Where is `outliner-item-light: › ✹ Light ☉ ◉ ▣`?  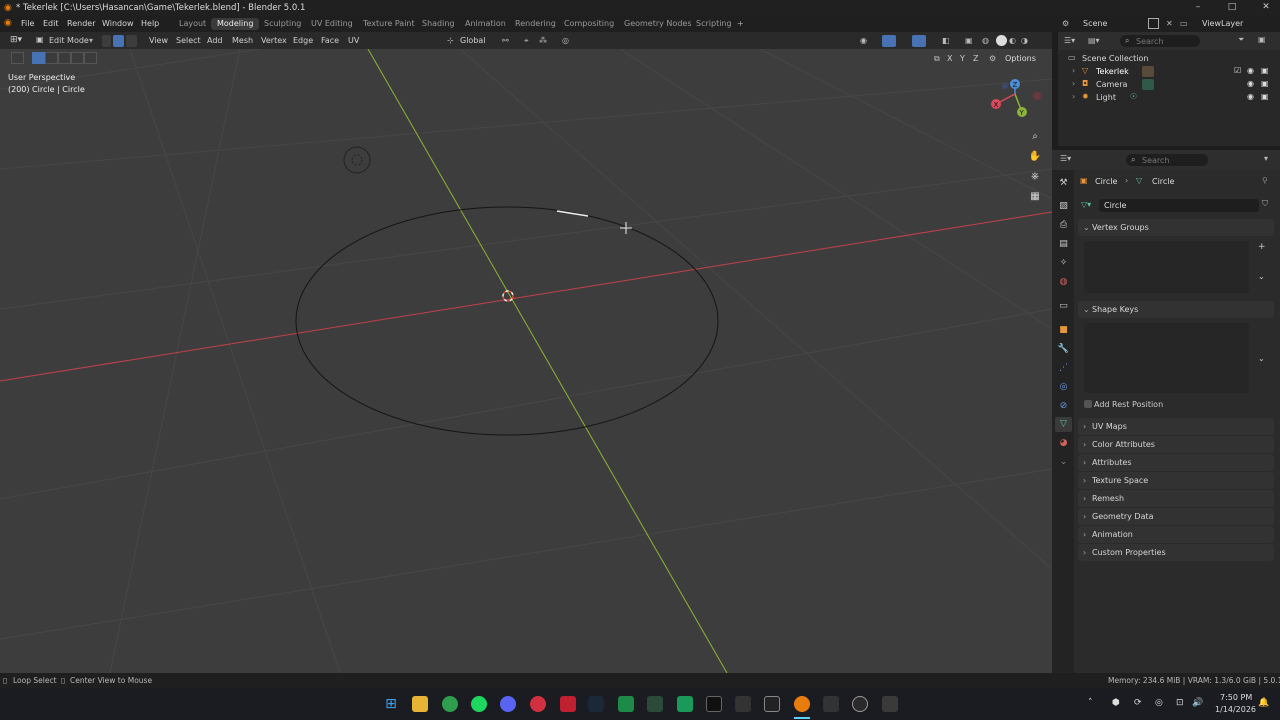 outliner-item-light: › ✹ Light ☉ ◉ ▣ is located at coordinates (1172, 98).